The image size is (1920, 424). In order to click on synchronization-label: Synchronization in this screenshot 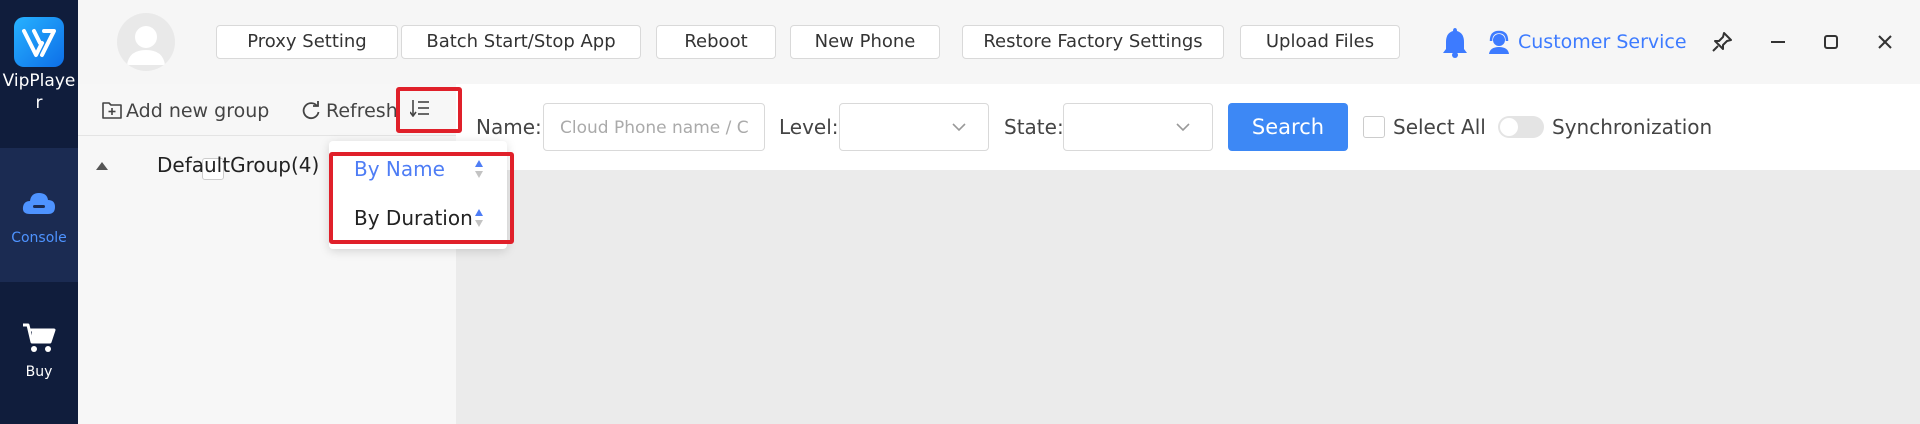, I will do `click(1632, 127)`.